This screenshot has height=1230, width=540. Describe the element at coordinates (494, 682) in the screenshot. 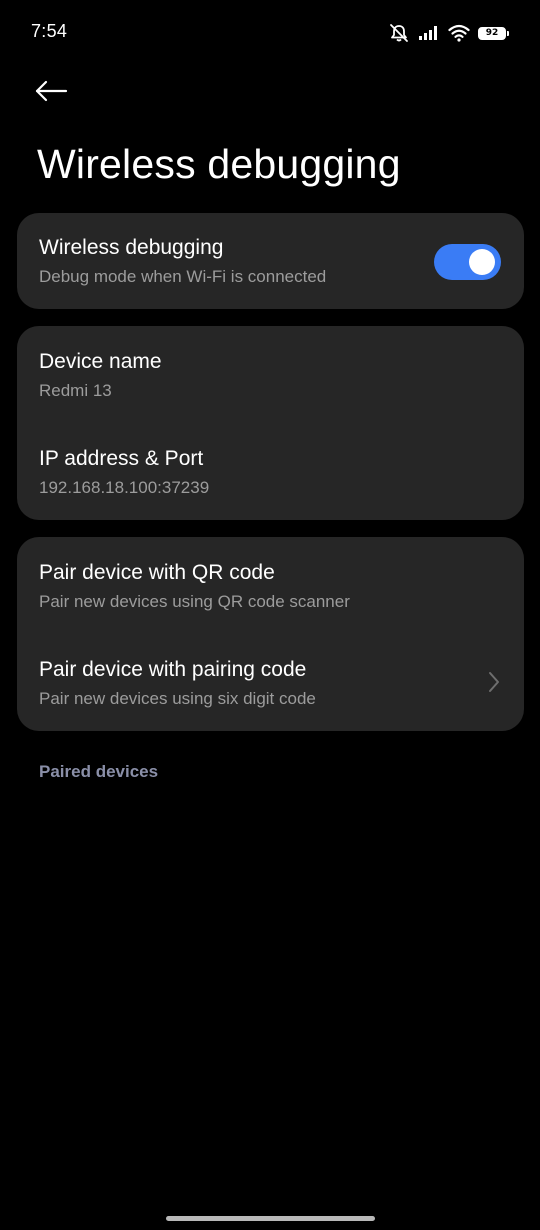

I see `chevron-right-icon` at that location.